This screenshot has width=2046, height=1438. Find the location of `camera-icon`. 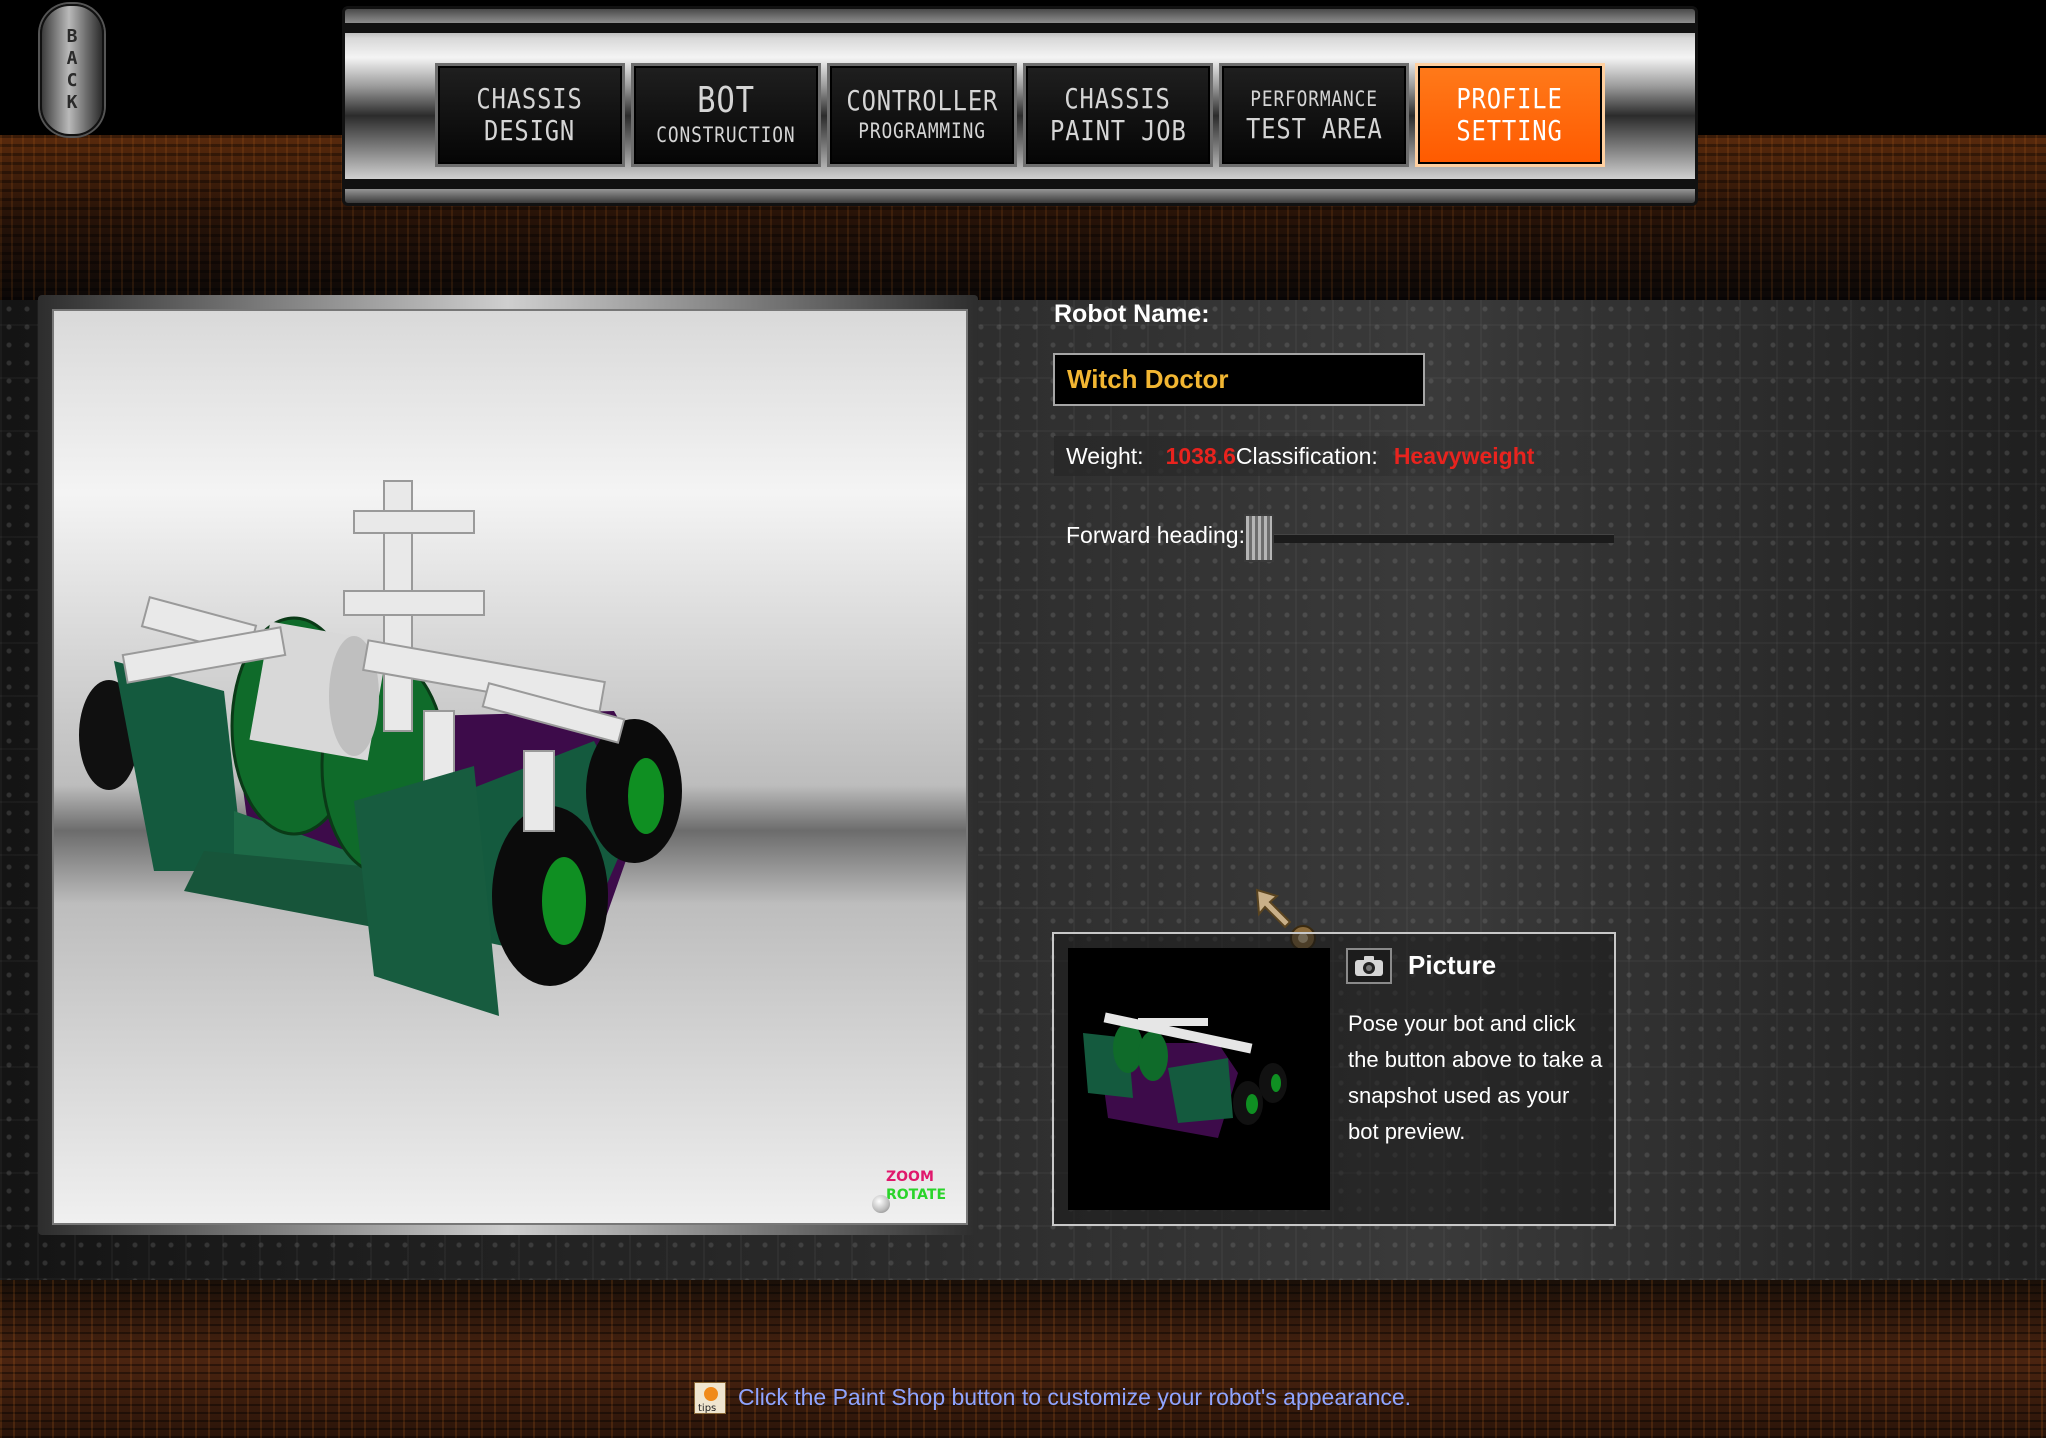

camera-icon is located at coordinates (1369, 966).